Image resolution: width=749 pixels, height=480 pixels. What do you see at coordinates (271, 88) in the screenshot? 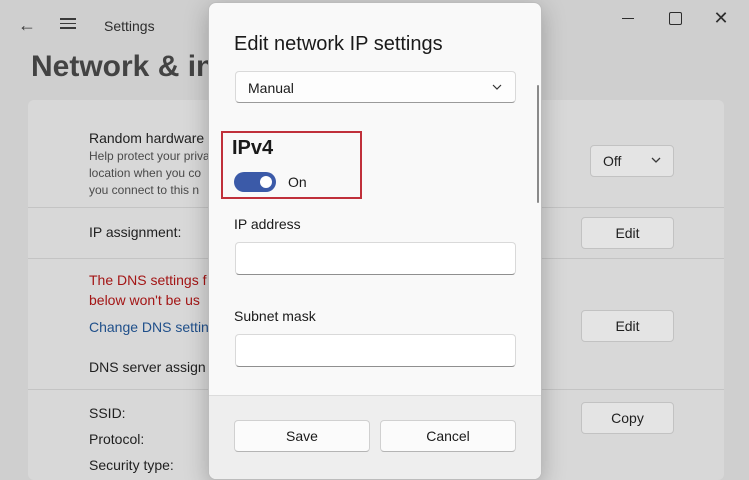
I see `ip-mode-select-value: Manual` at bounding box center [271, 88].